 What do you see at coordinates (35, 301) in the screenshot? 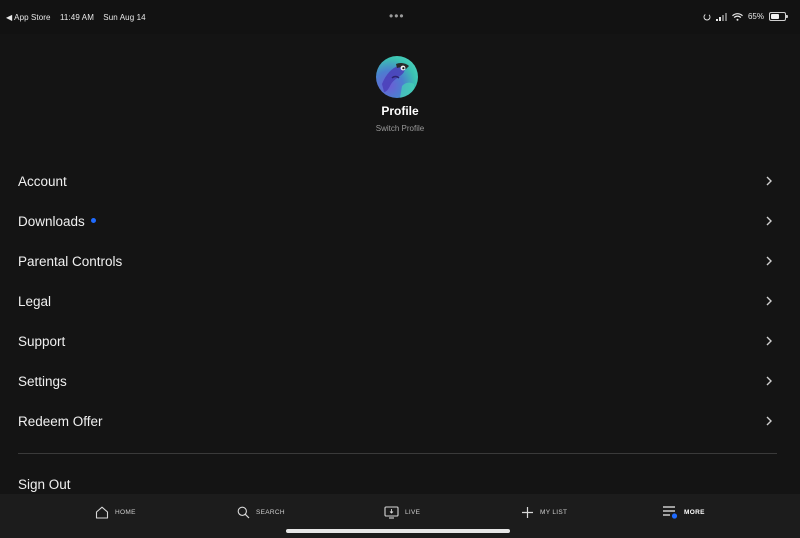
I see `menu-item-label: Legal` at bounding box center [35, 301].